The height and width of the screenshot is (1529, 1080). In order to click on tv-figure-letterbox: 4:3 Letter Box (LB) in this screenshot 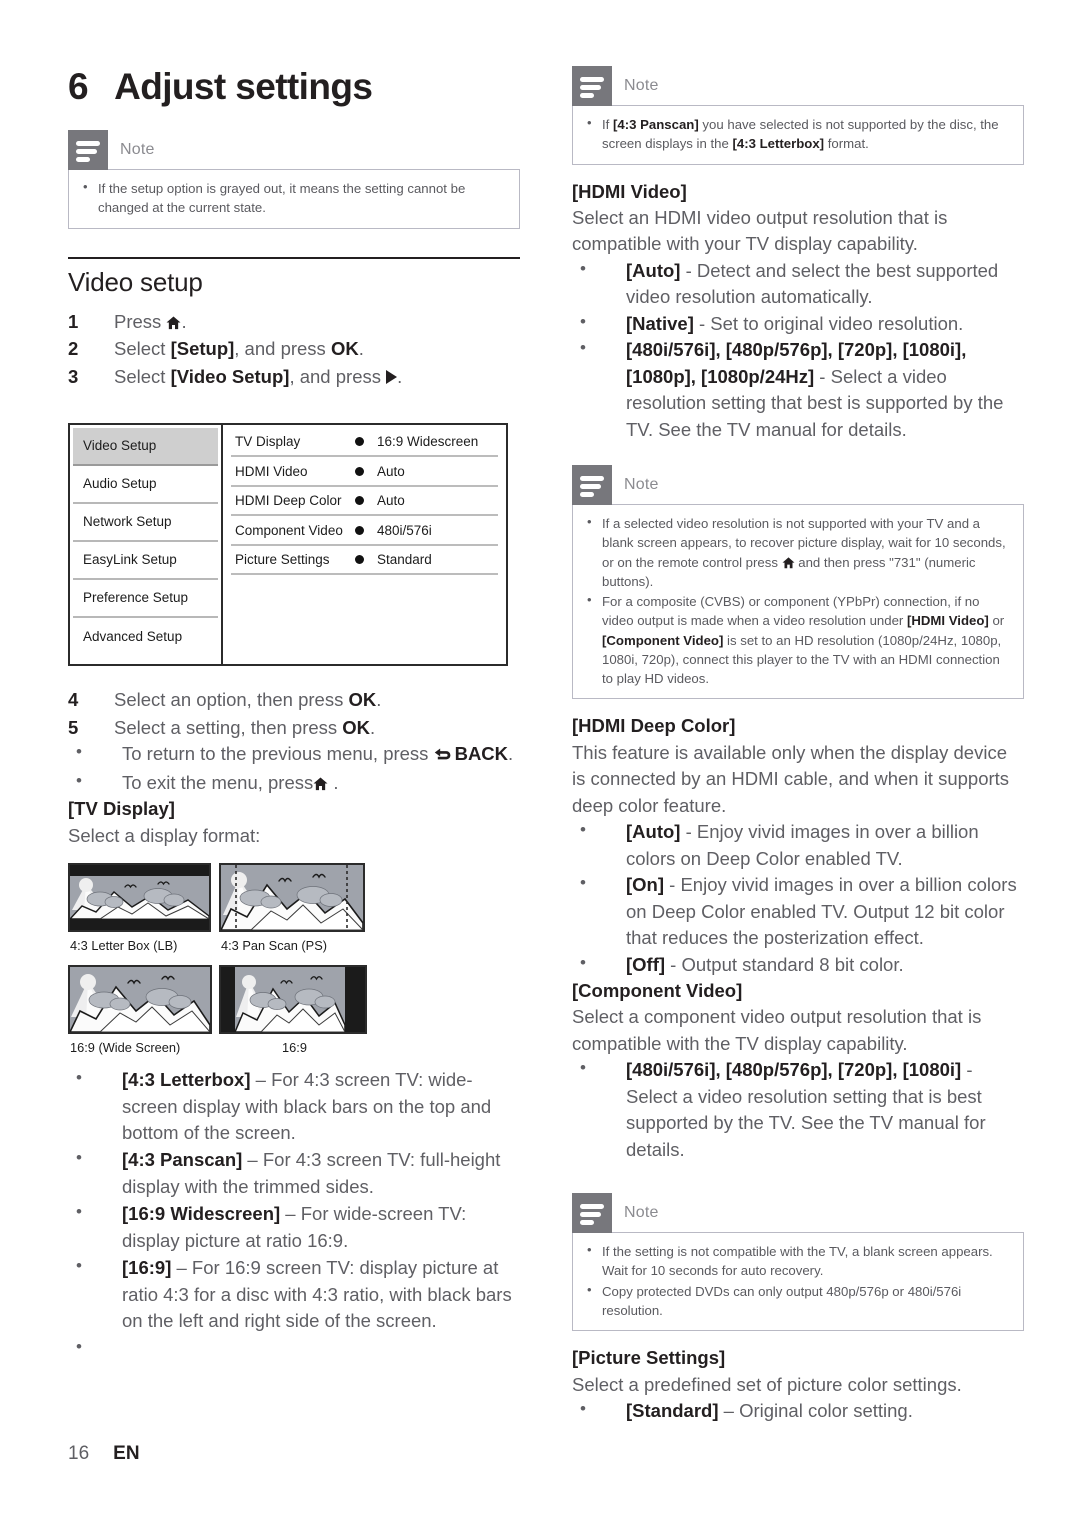, I will do `click(143, 914)`.